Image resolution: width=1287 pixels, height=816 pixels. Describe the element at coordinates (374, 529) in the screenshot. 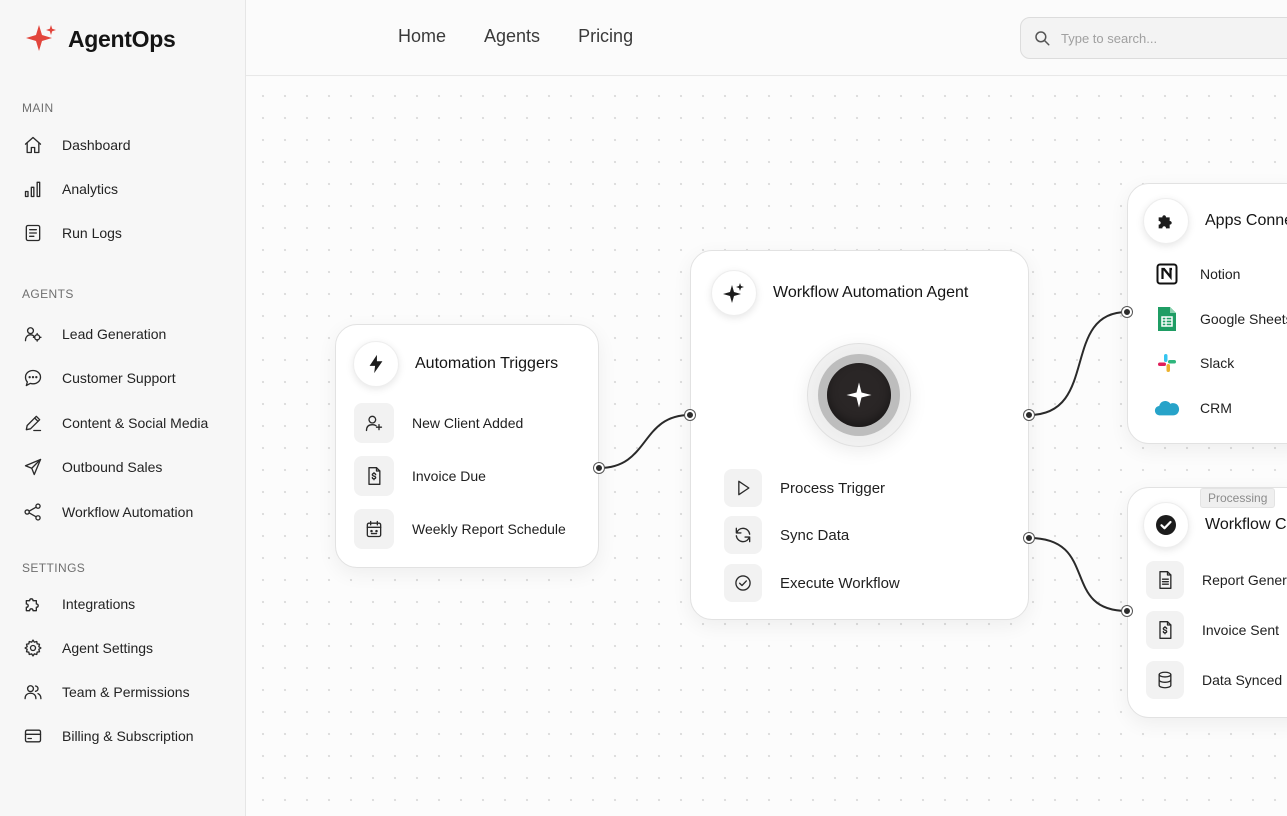

I see `calendar-icon` at that location.